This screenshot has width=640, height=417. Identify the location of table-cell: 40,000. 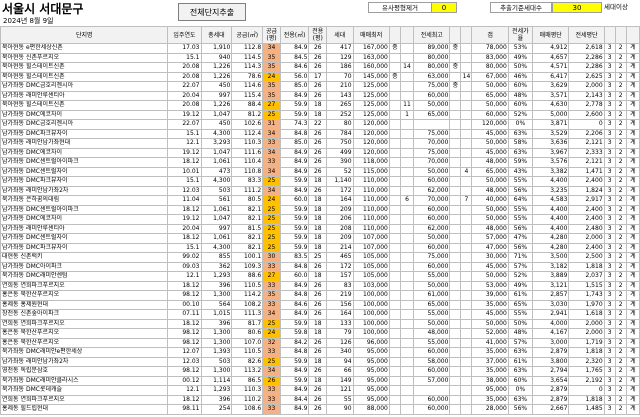
(490, 200).